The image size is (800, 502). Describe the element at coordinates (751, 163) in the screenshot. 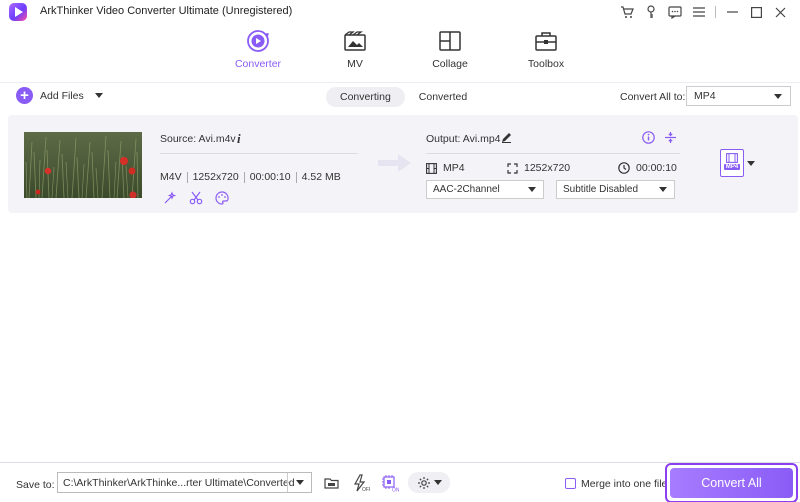

I see `format-badge-chevron-icon` at that location.